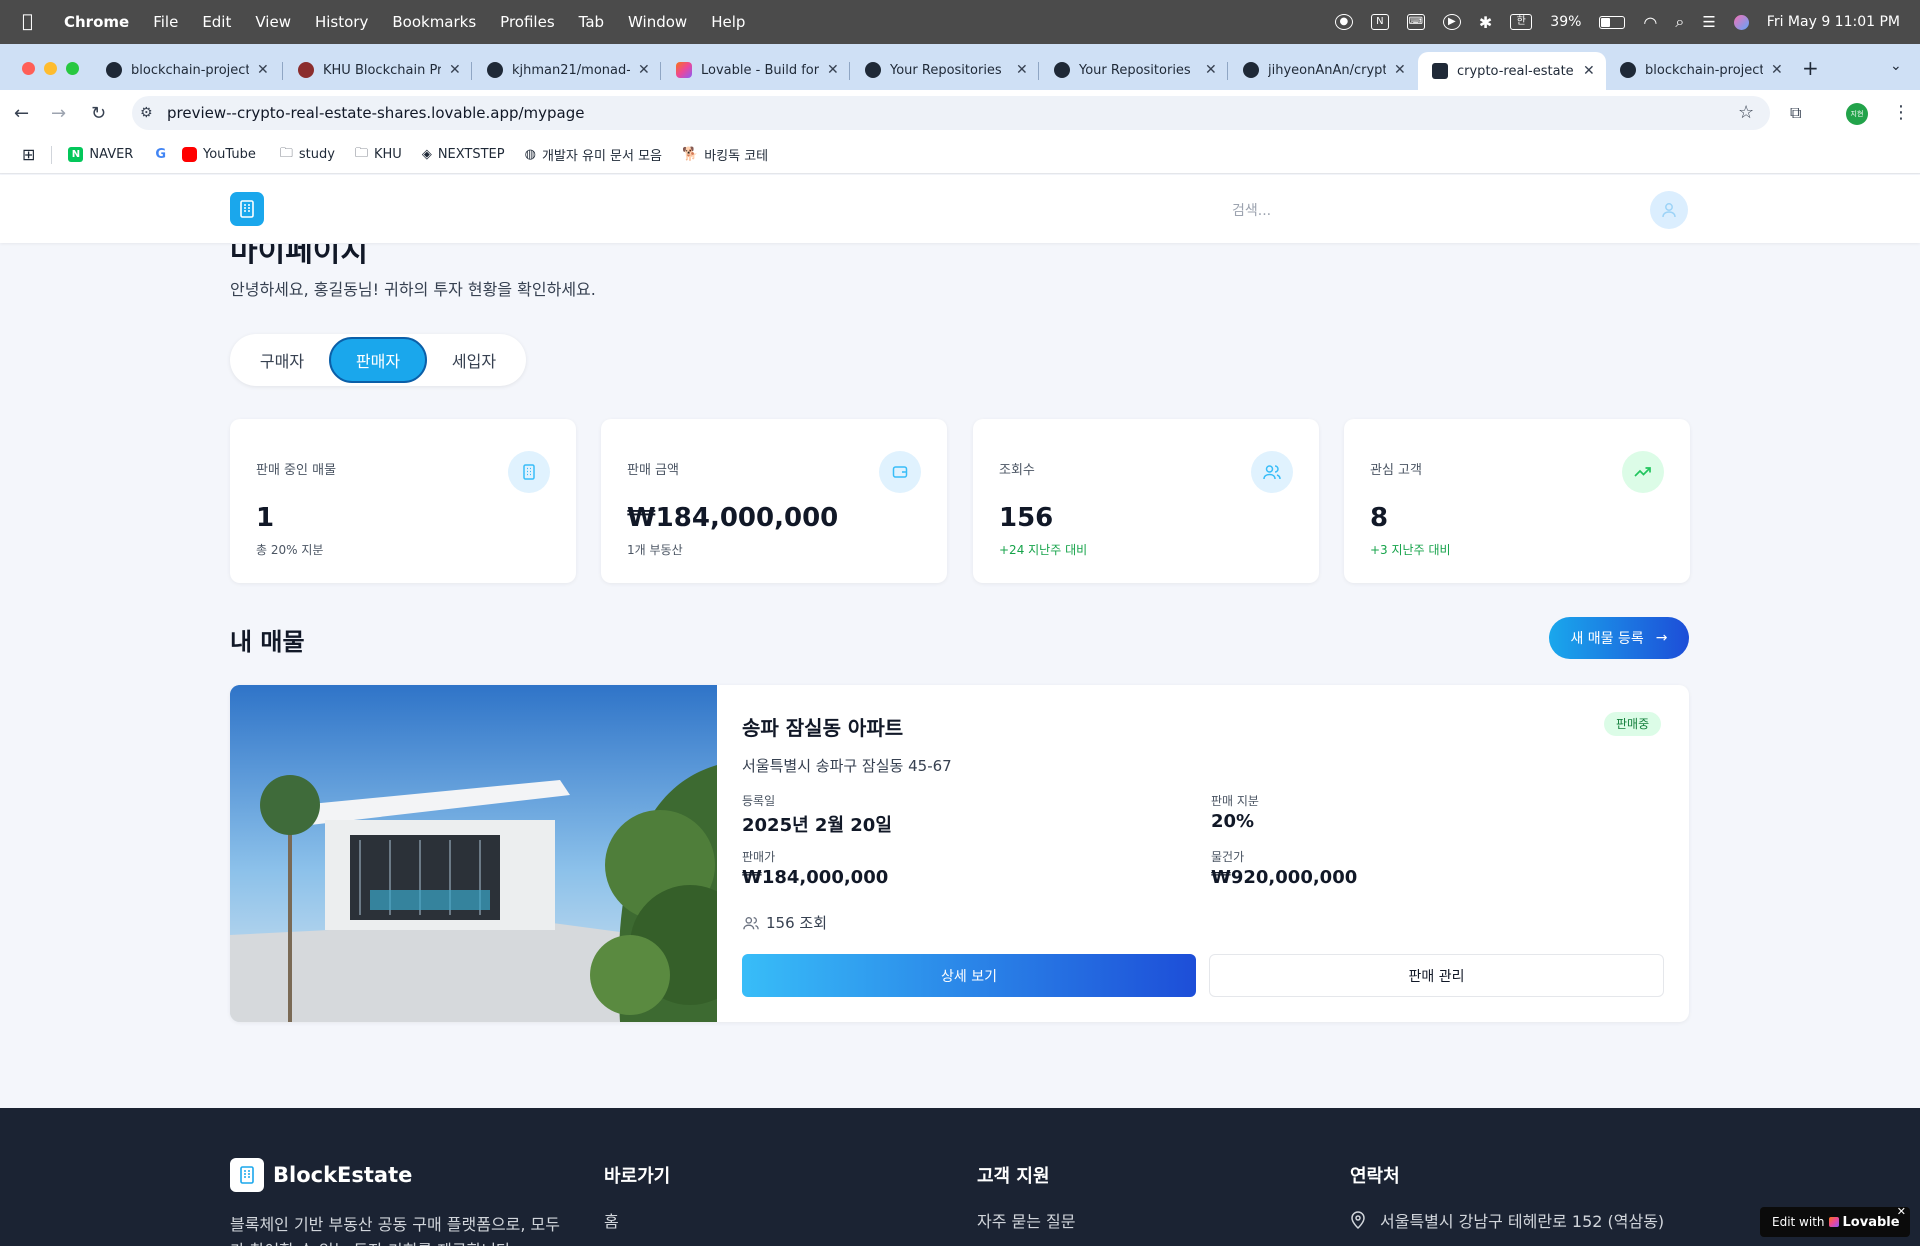 Image resolution: width=1920 pixels, height=1246 pixels. I want to click on menu-tab: Tab, so click(591, 22).